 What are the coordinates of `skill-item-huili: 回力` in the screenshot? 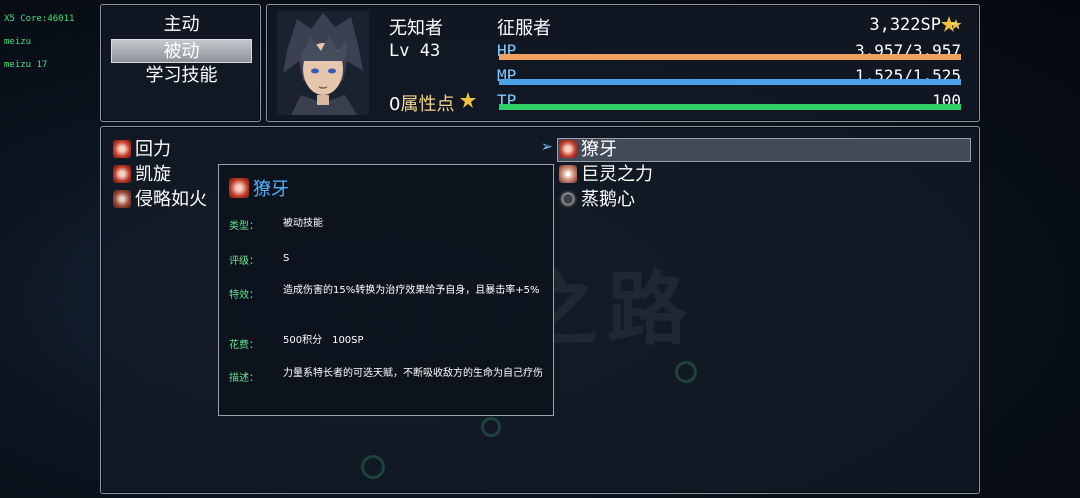 It's located at (142, 150).